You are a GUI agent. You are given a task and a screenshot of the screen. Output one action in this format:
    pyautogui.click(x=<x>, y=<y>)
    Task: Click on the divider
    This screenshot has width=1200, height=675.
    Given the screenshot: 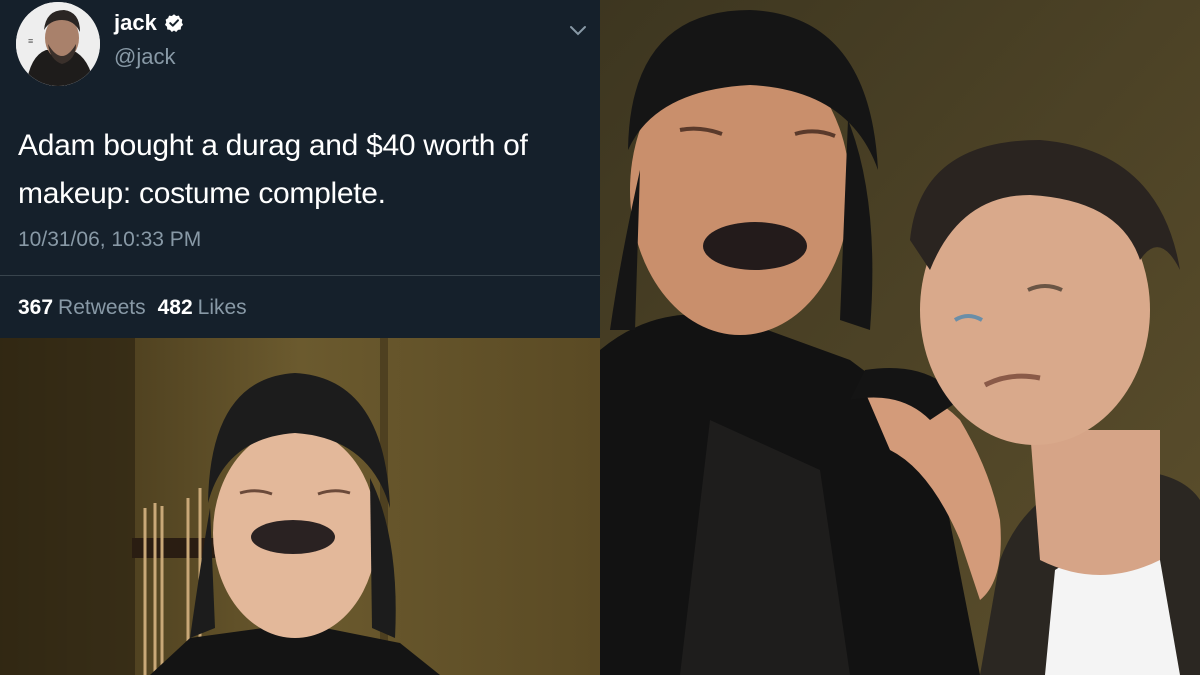 What is the action you would take?
    pyautogui.click(x=300, y=275)
    